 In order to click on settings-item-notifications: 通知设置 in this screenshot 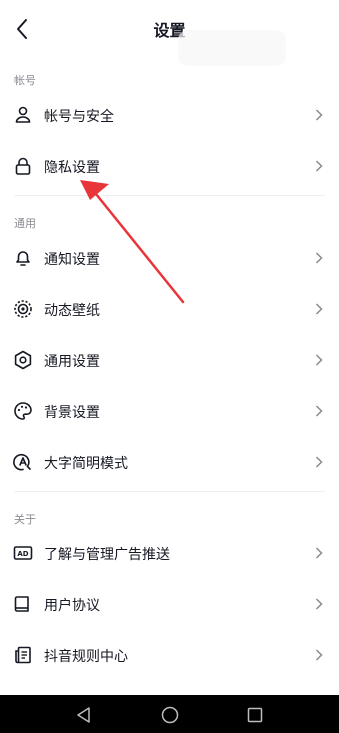, I will do `click(169, 258)`.